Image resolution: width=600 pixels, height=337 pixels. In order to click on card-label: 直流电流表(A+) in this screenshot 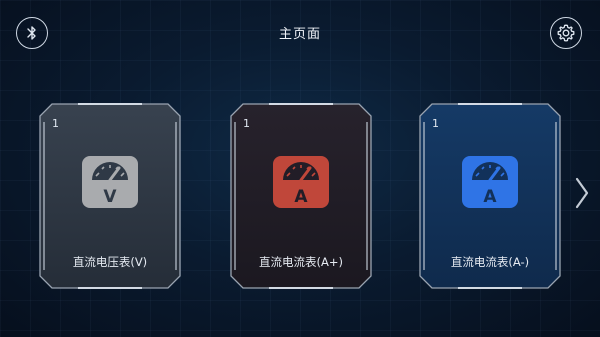, I will do `click(301, 262)`.